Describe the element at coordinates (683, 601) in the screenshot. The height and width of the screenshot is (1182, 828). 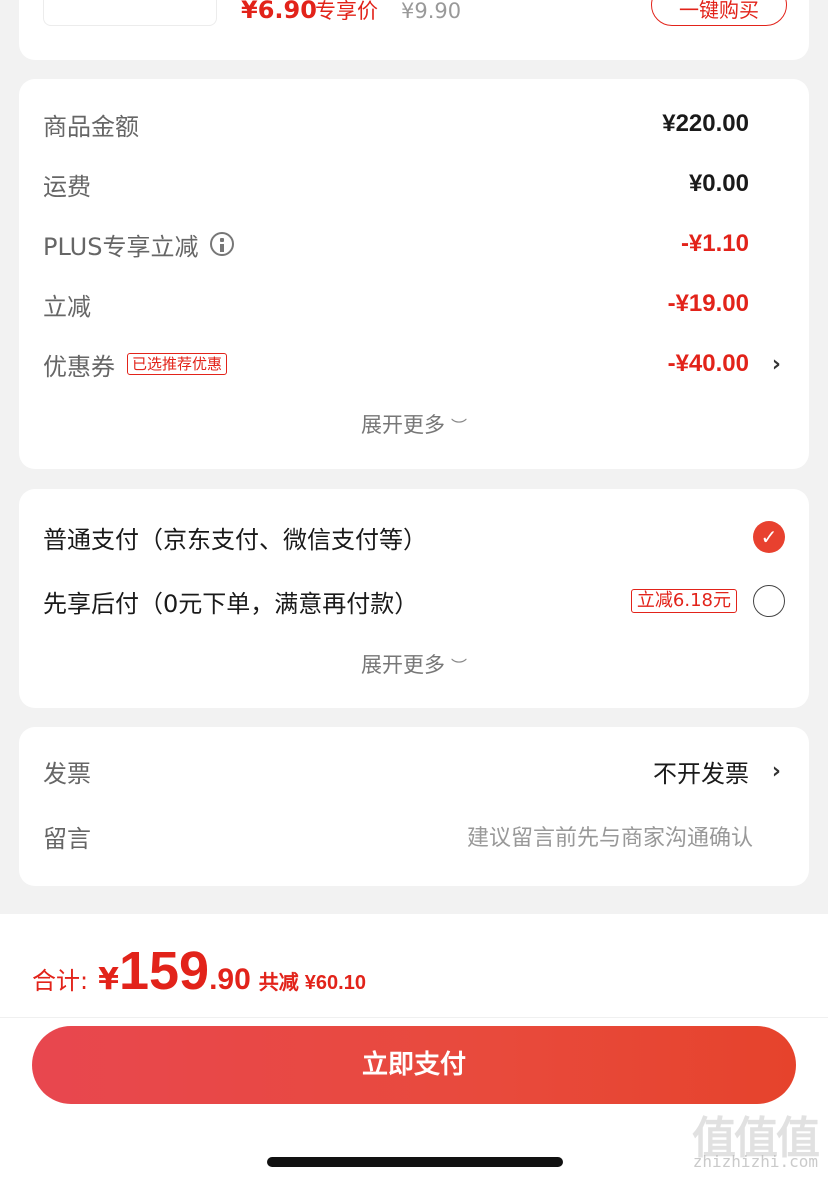
I see `promo-badge: 立减6.18元` at that location.